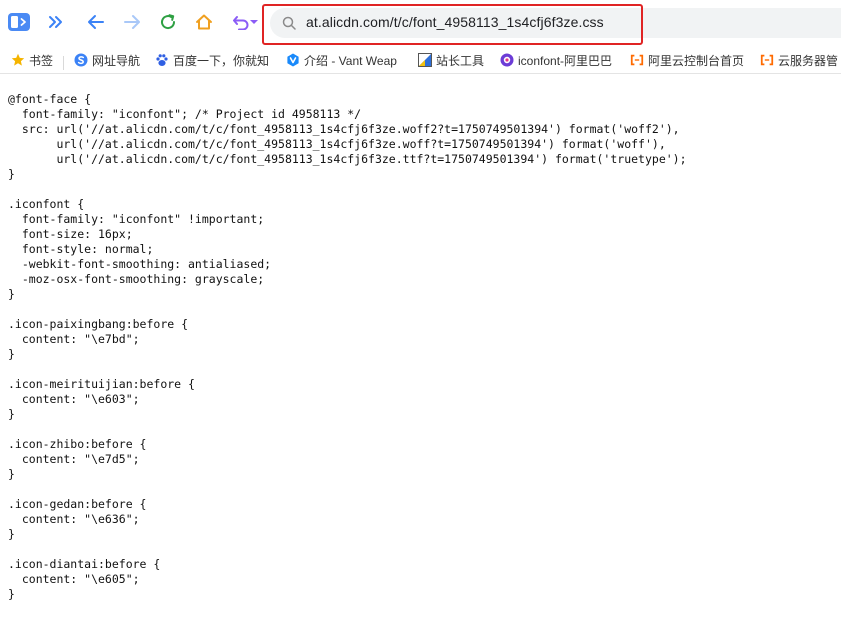 The width and height of the screenshot is (841, 627). I want to click on bookmarks-divider, so click(63, 63).